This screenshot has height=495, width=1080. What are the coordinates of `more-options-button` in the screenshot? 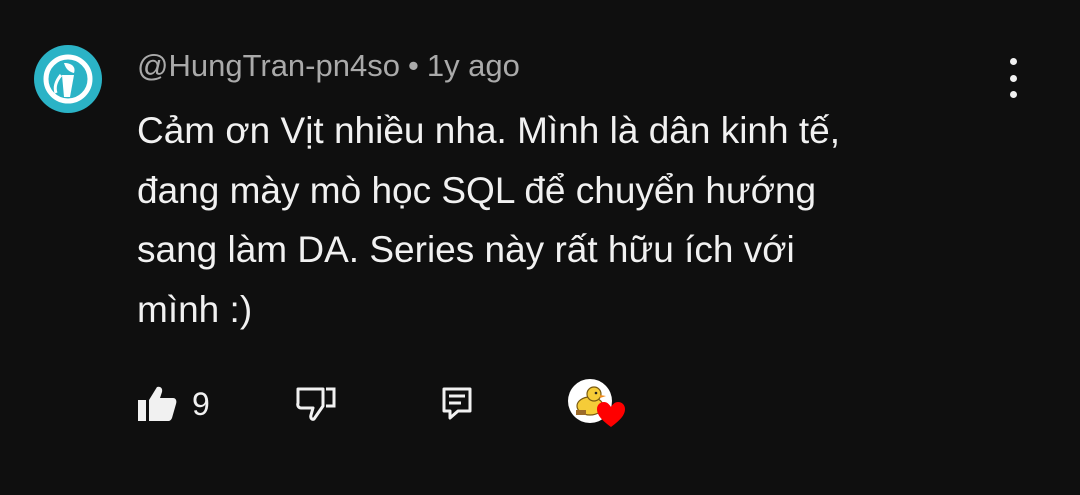 It's located at (1013, 78).